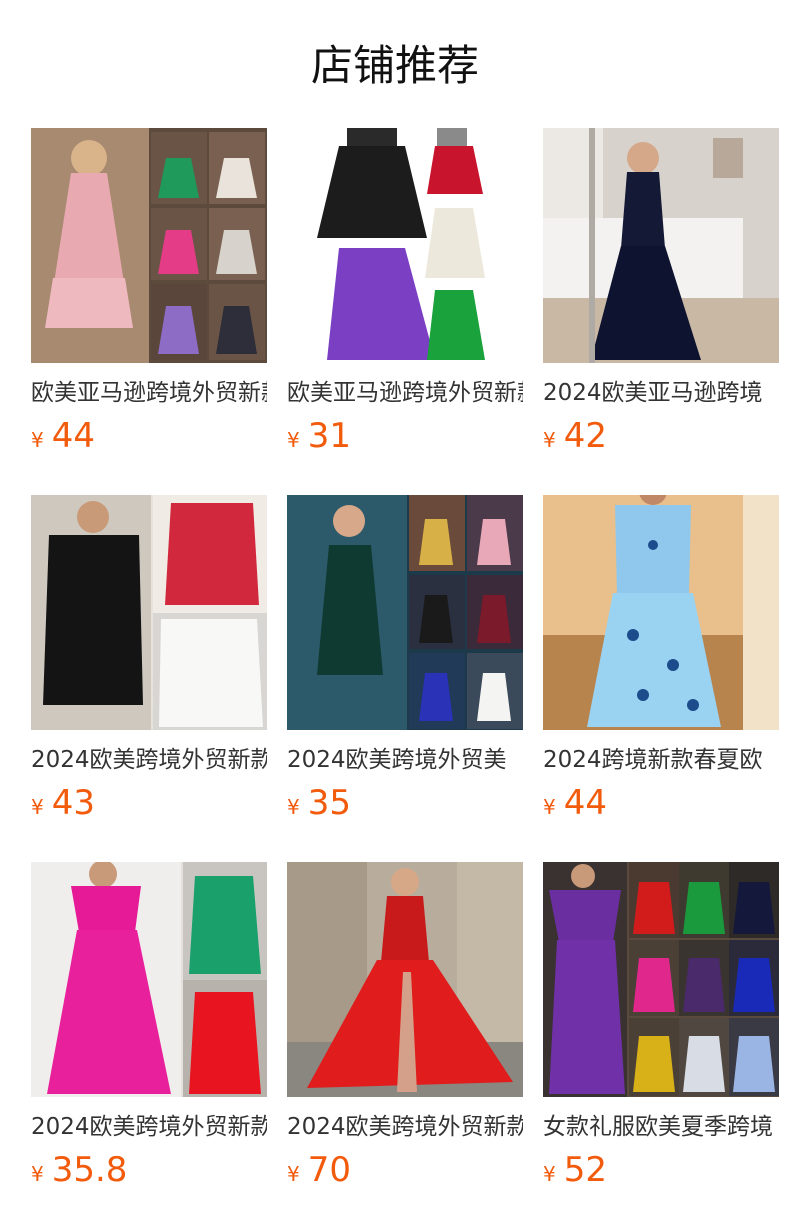  What do you see at coordinates (329, 803) in the screenshot?
I see `price-value: 35` at bounding box center [329, 803].